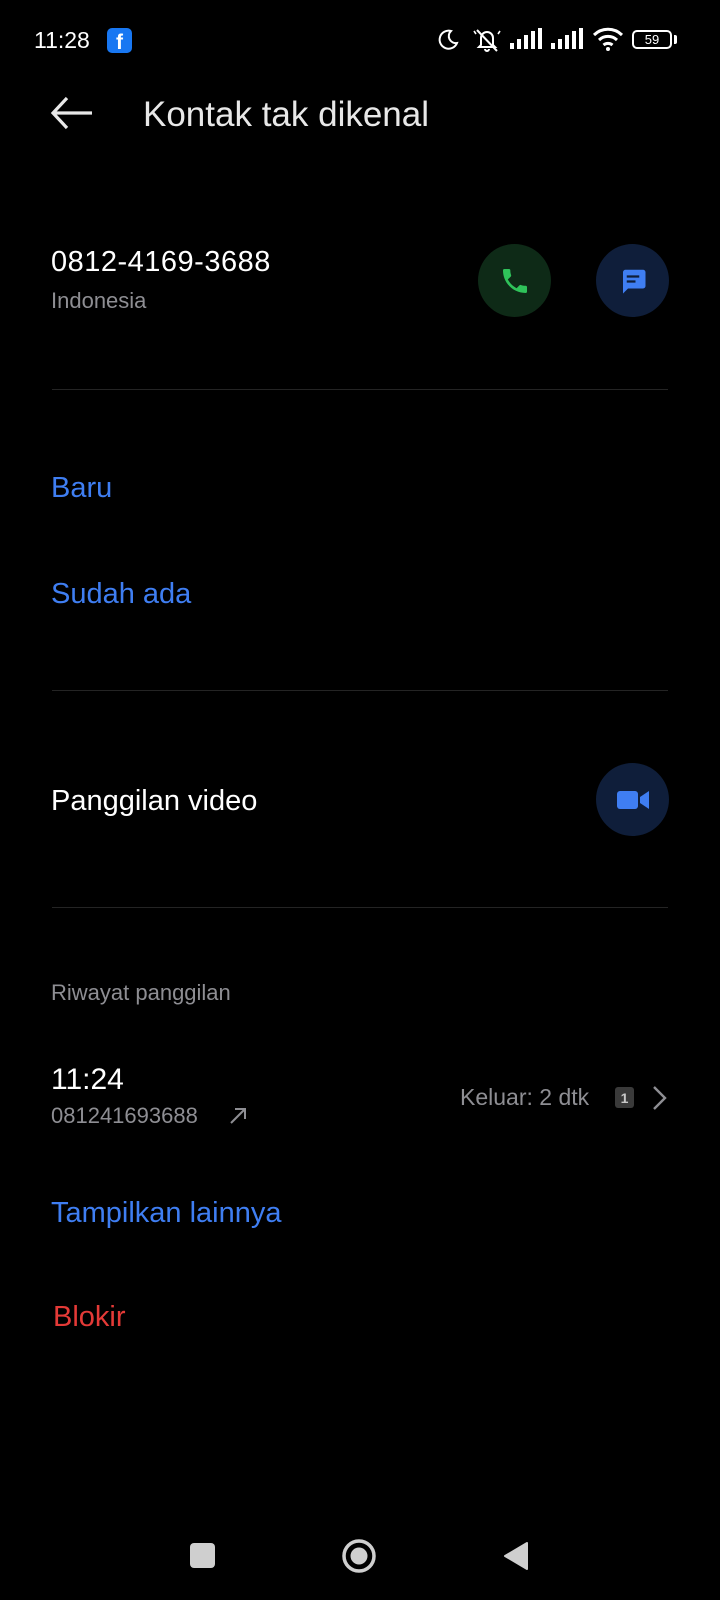  I want to click on call-button, so click(514, 280).